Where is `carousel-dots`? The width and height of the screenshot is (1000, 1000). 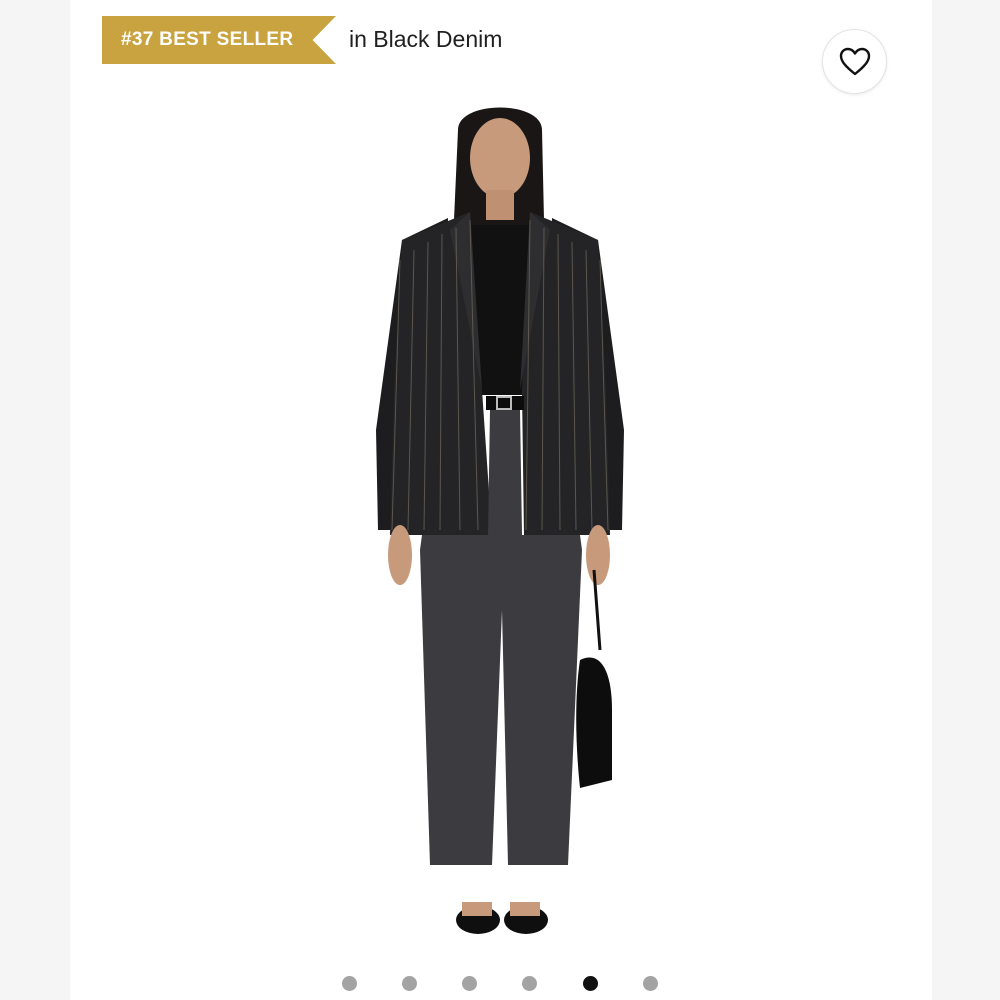 carousel-dots is located at coordinates (500, 984).